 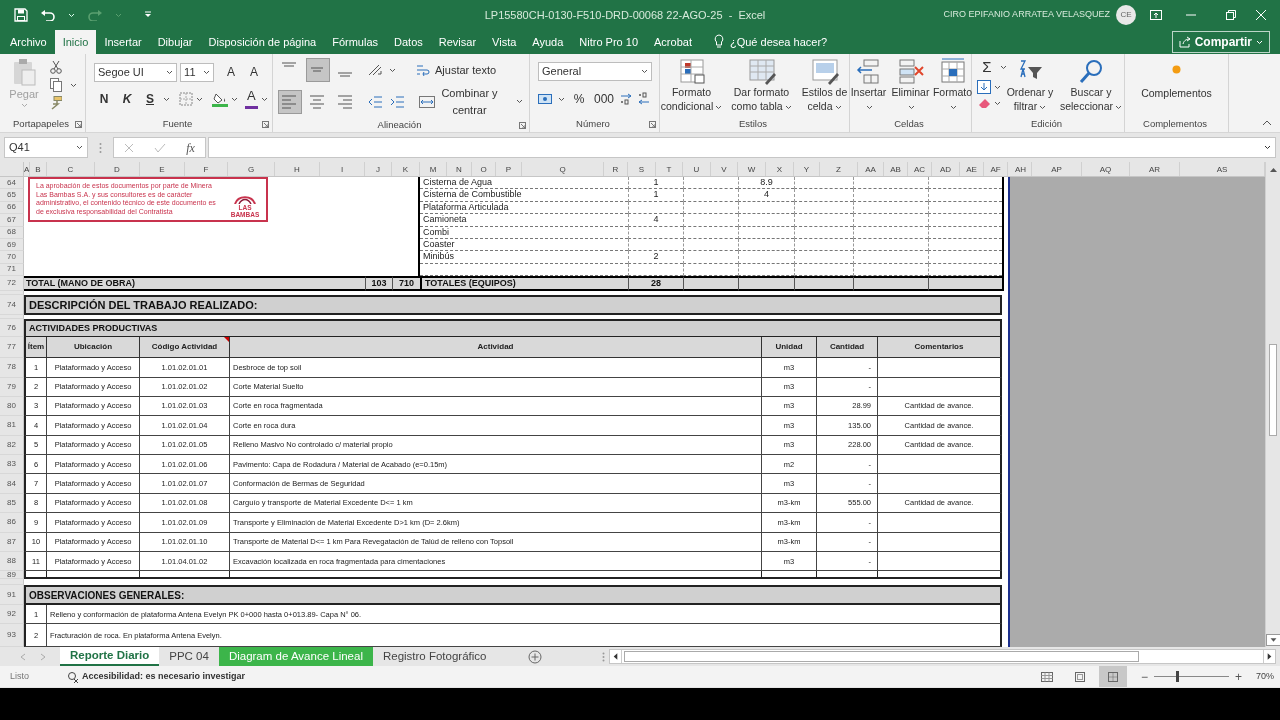 What do you see at coordinates (1273, 640) in the screenshot?
I see `scroll-down-icon` at bounding box center [1273, 640].